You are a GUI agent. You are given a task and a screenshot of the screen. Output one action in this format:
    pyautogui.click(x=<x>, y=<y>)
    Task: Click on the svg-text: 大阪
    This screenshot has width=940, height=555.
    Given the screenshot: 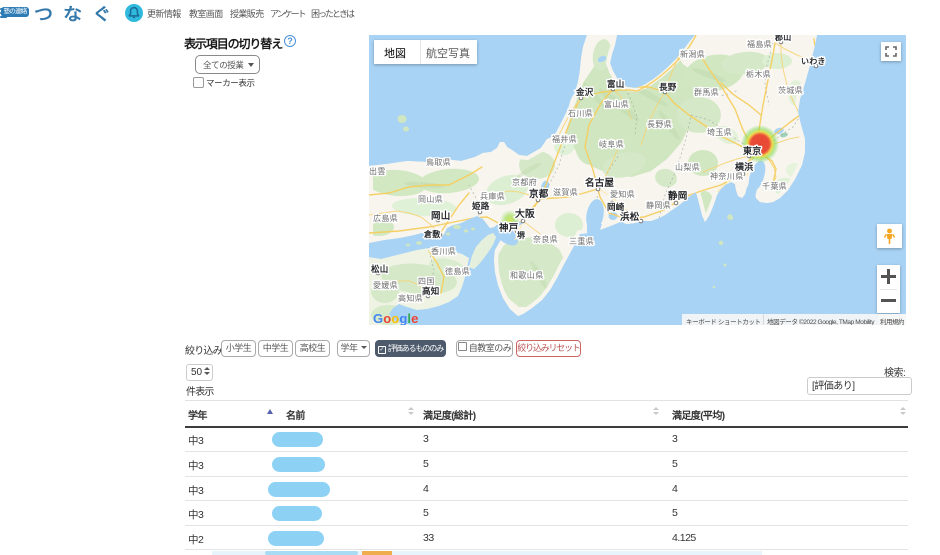 What is the action you would take?
    pyautogui.click(x=525, y=213)
    